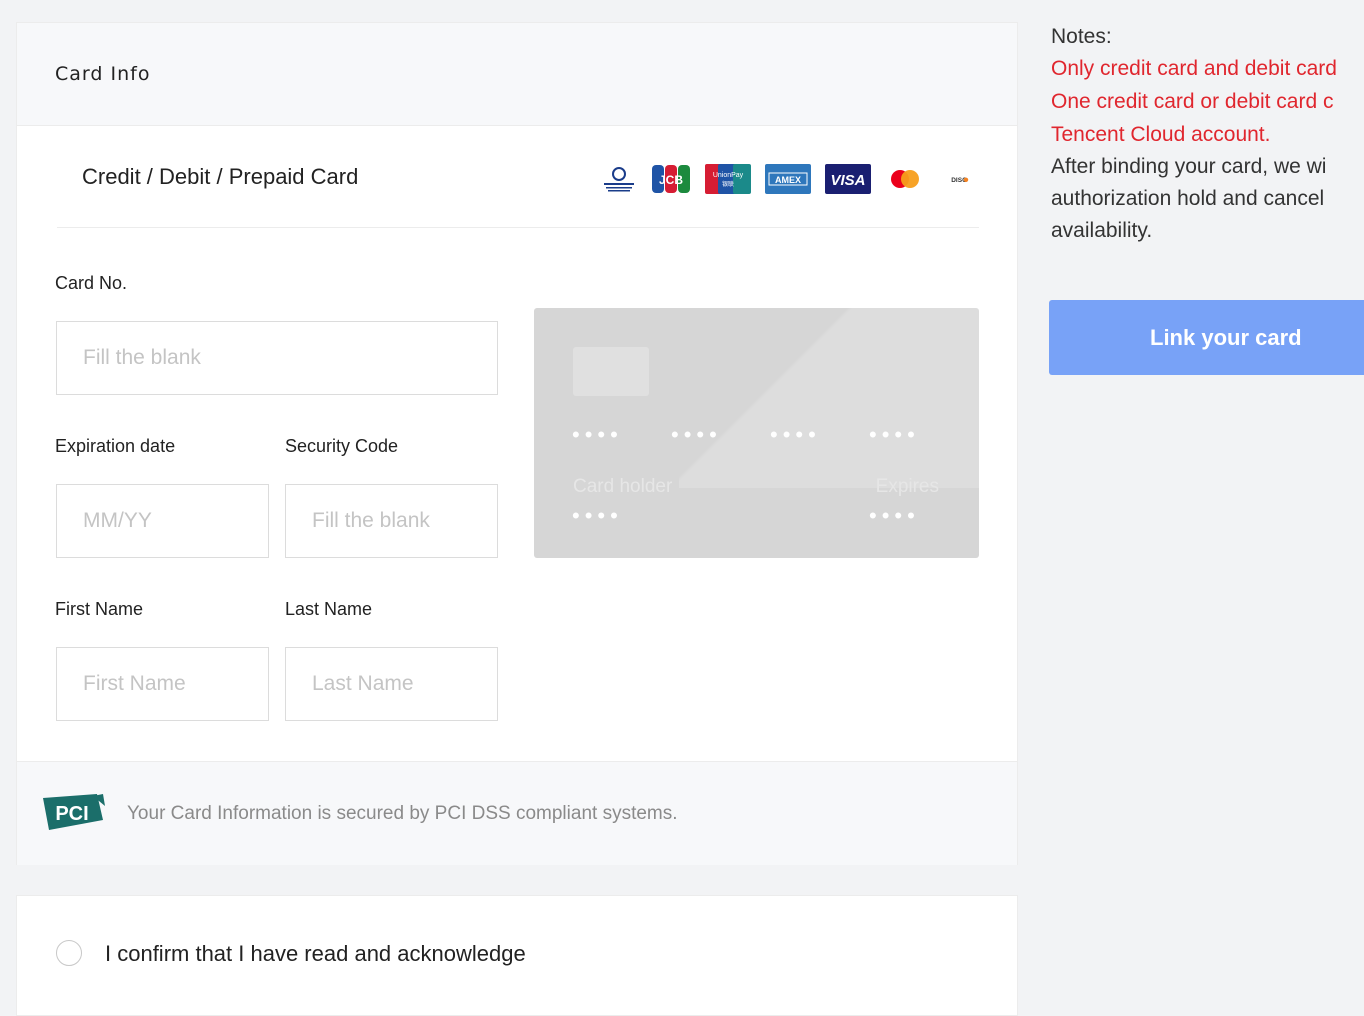 The height and width of the screenshot is (1016, 1364). What do you see at coordinates (960, 180) in the screenshot?
I see `discover-icon: DISC` at bounding box center [960, 180].